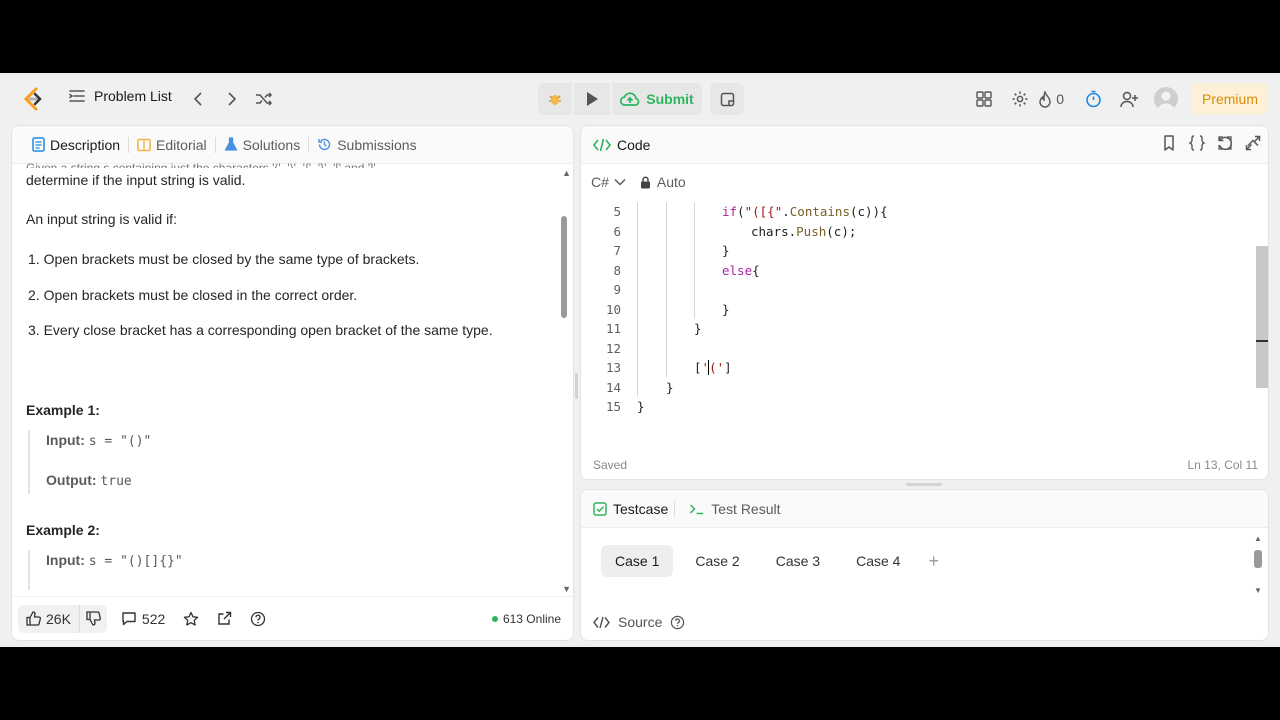 The width and height of the screenshot is (1280, 720). I want to click on tab-submissions: Submissions, so click(366, 145).